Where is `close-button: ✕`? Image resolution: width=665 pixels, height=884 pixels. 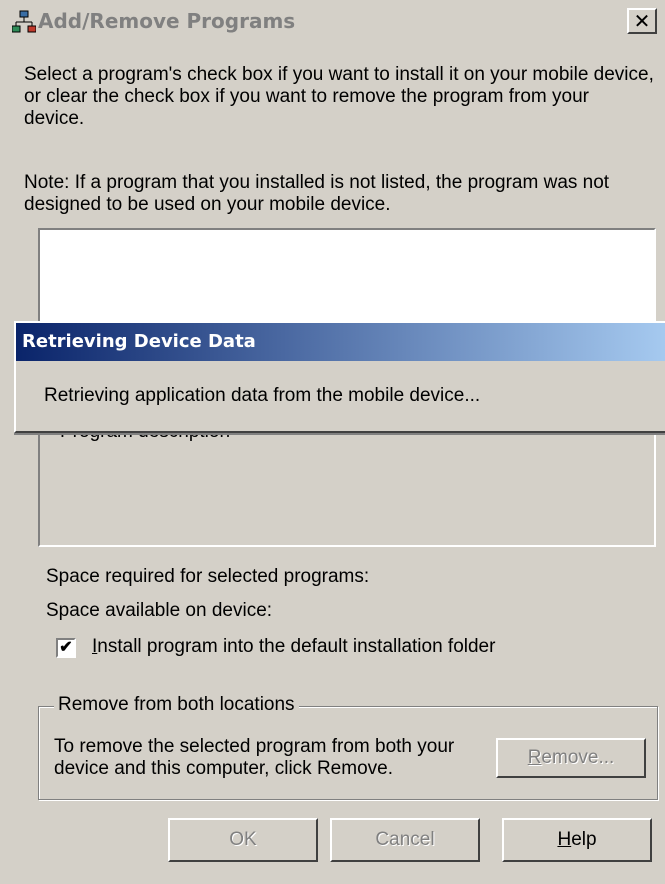 close-button: ✕ is located at coordinates (642, 21).